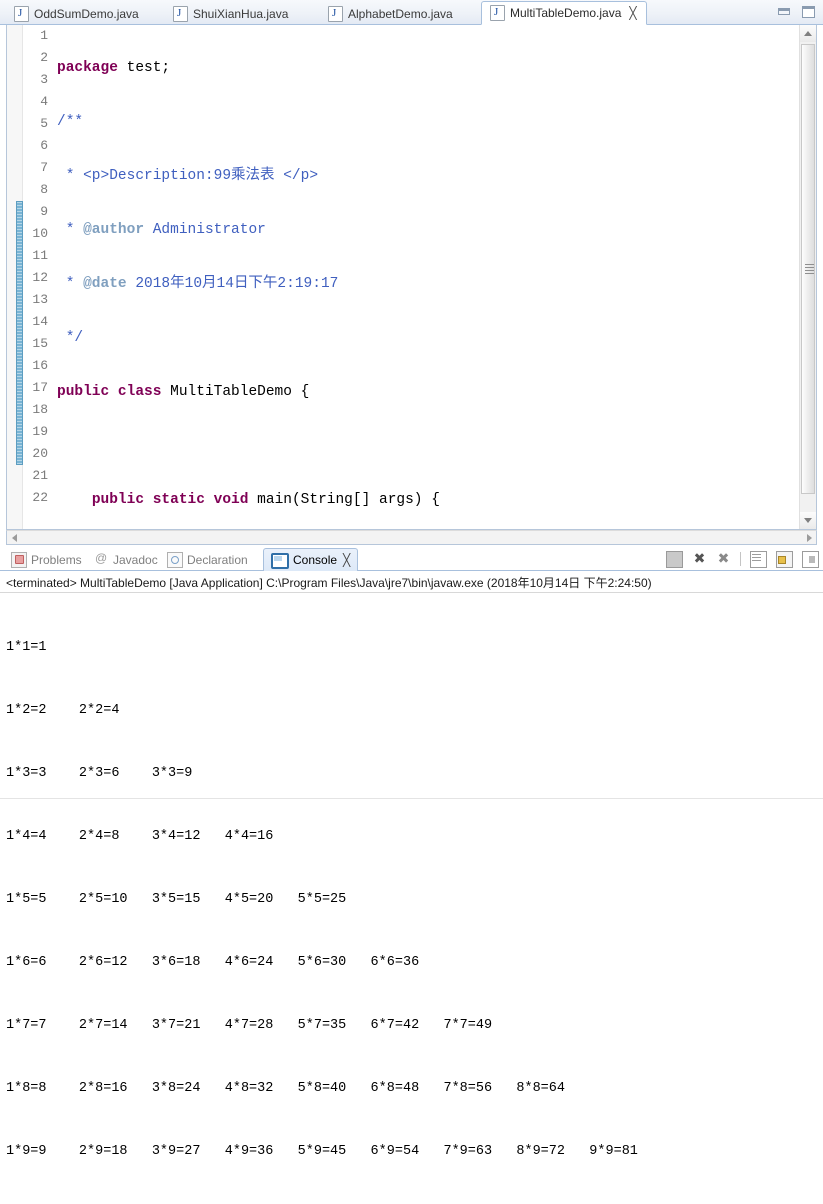 The width and height of the screenshot is (823, 1204). I want to click on scroll-left-arrow, so click(14, 537).